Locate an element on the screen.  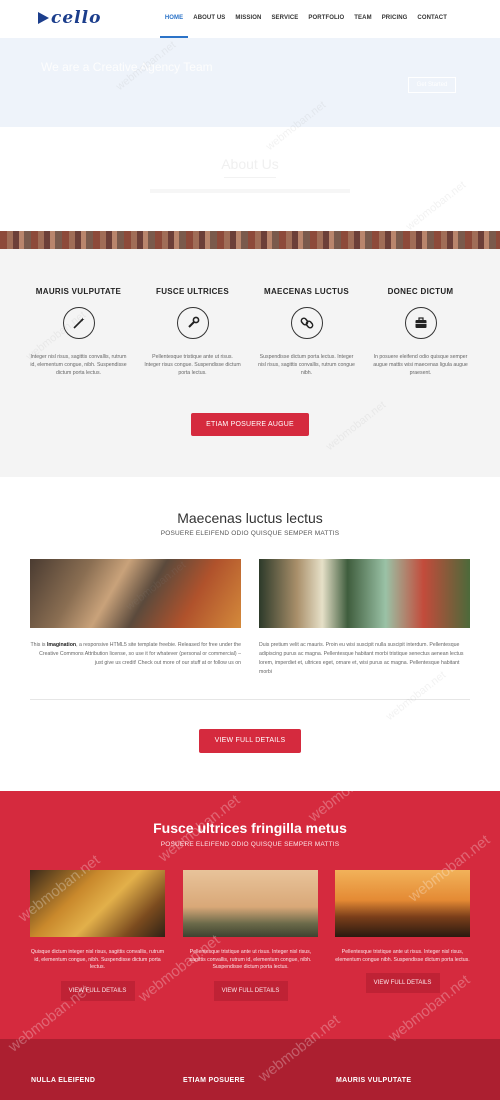
feature-title: MAECENAS LUCTUS is located at coordinates (306, 291).